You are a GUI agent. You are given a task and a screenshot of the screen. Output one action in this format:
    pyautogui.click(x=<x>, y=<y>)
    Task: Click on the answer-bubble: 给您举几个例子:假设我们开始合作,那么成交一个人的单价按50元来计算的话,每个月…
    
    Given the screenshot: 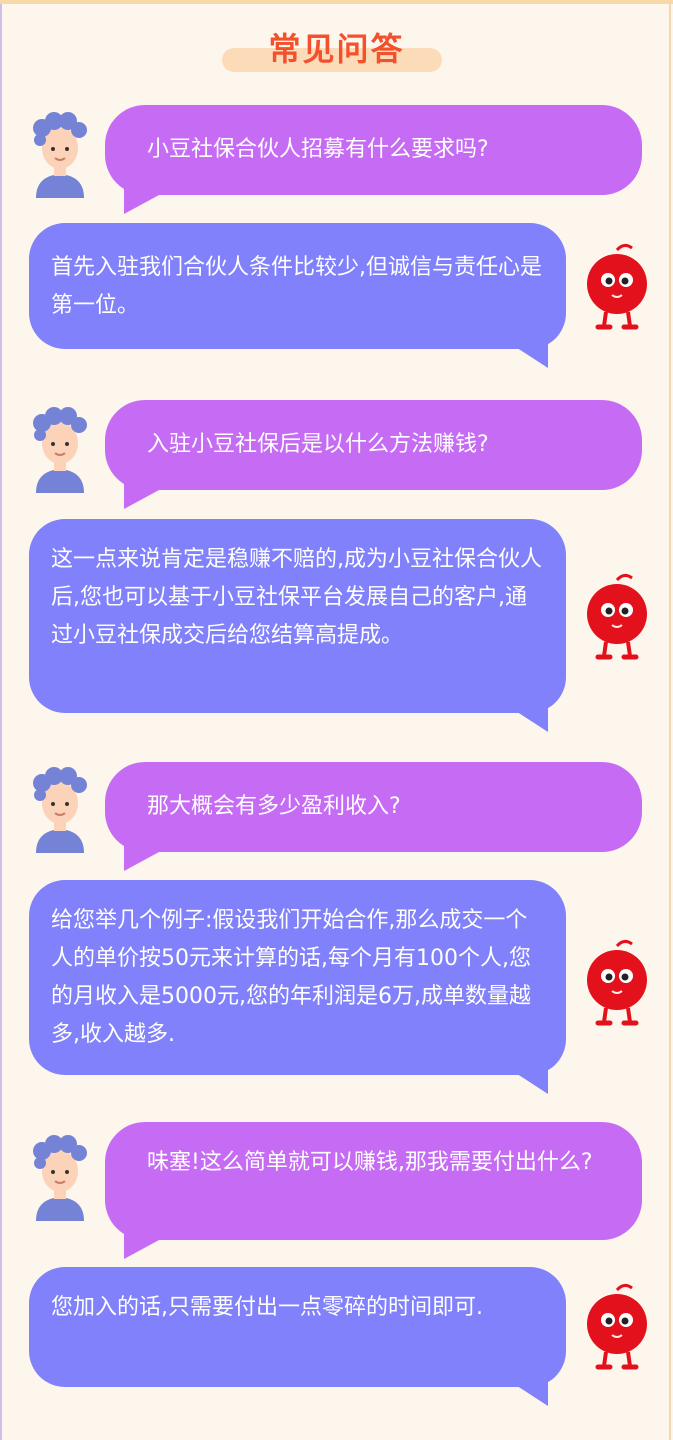 What is the action you would take?
    pyautogui.click(x=297, y=977)
    